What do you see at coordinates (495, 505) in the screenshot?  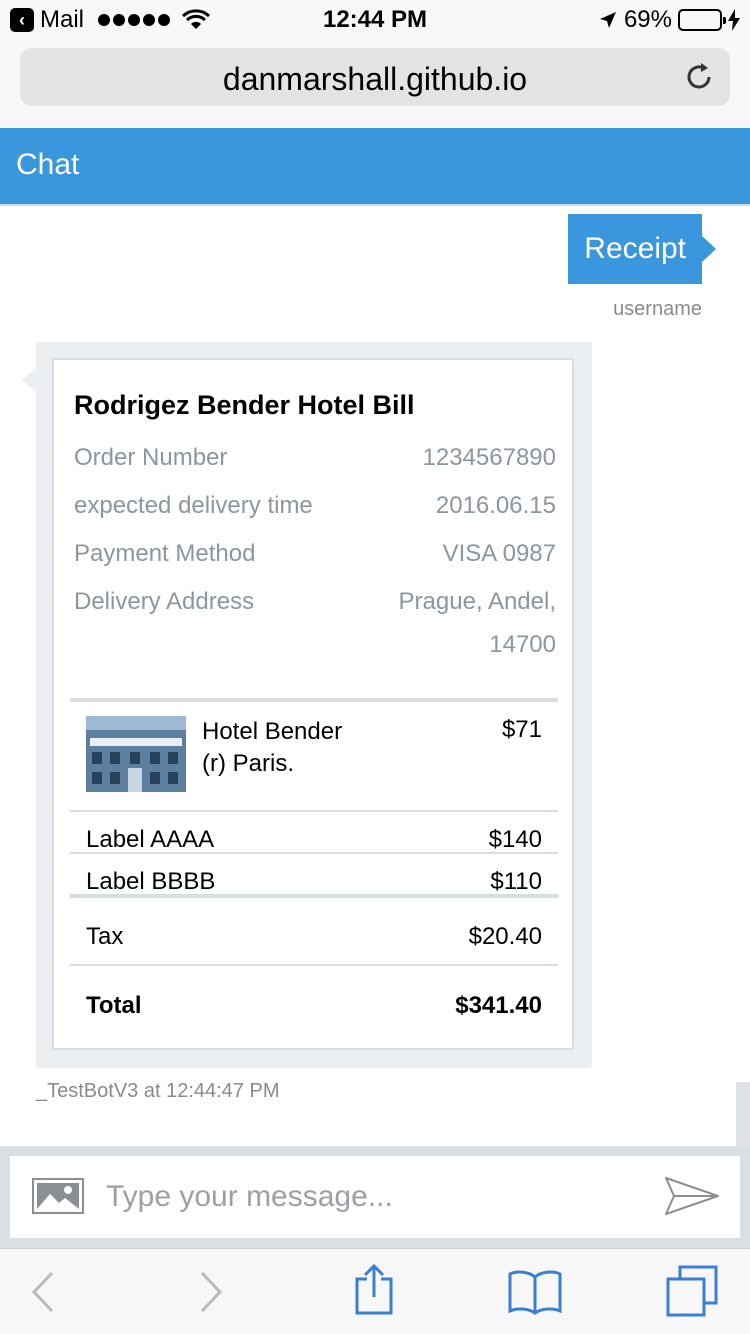 I see `fact-value: 2016.06.15` at bounding box center [495, 505].